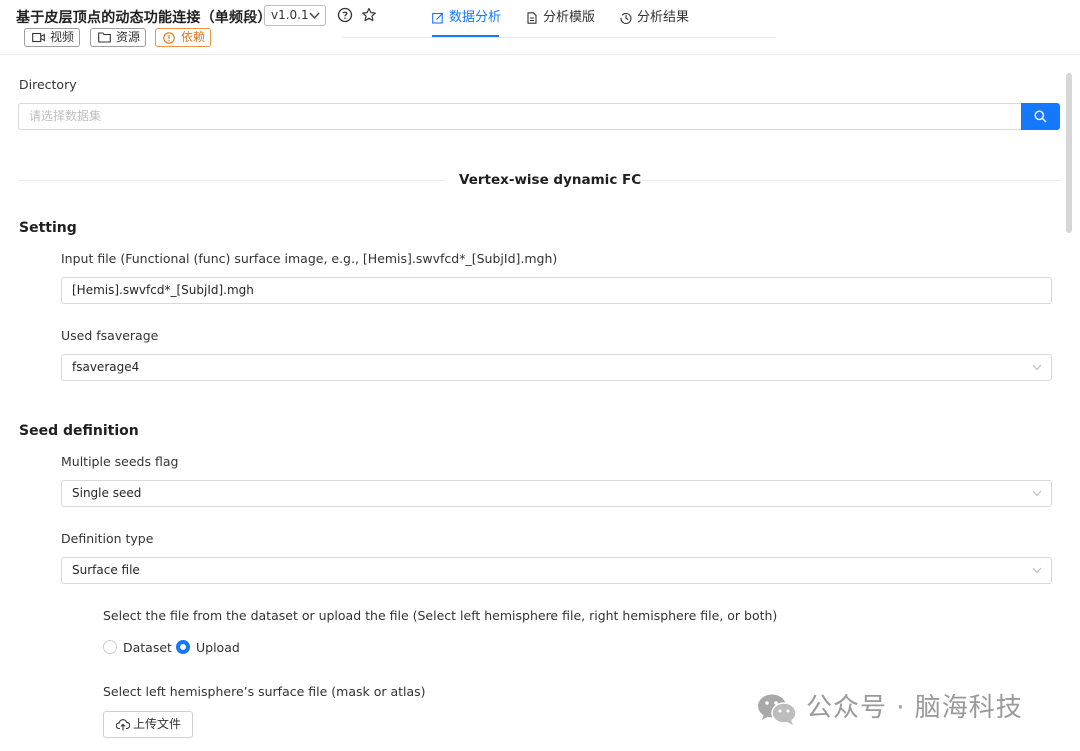 The height and width of the screenshot is (751, 1080). Describe the element at coordinates (556, 570) in the screenshot. I see `definition-type-select: Surface file` at that location.